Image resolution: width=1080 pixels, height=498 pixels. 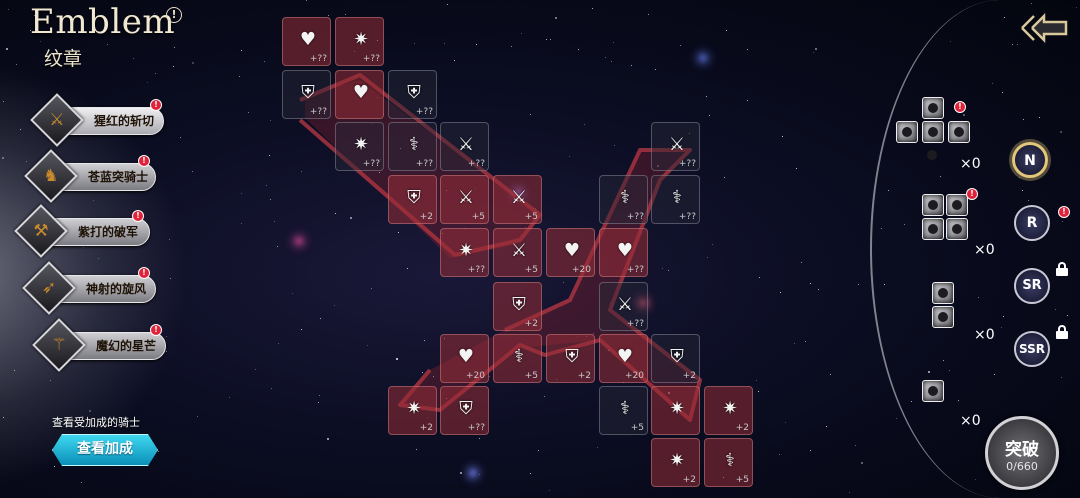 What do you see at coordinates (1032, 286) in the screenshot?
I see `rank-sr-button: SR` at bounding box center [1032, 286].